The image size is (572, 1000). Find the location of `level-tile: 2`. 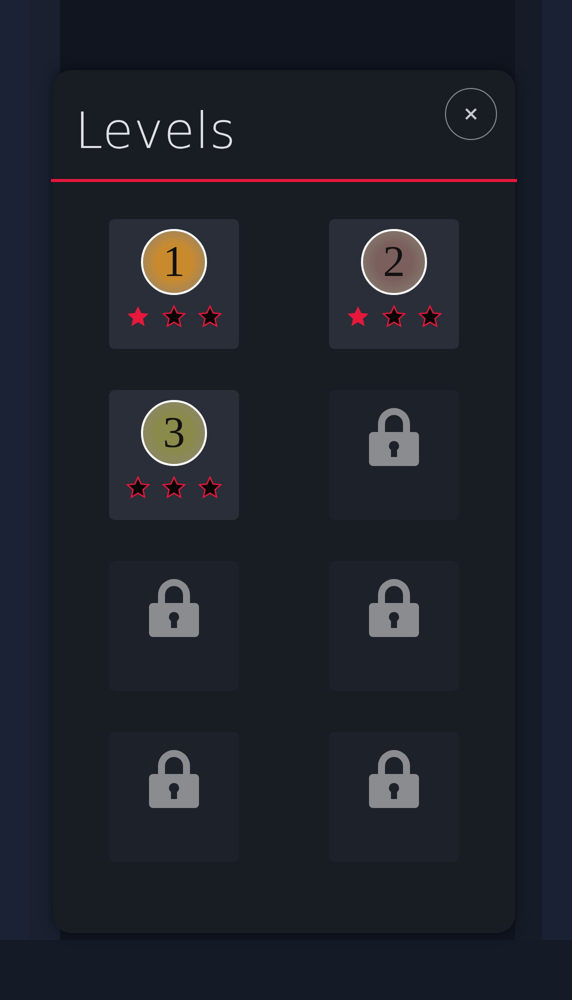

level-tile: 2 is located at coordinates (394, 284).